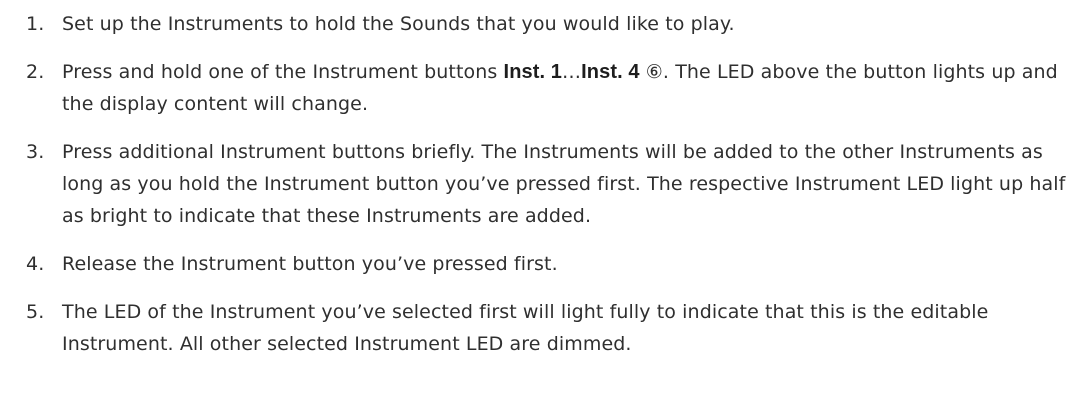 The height and width of the screenshot is (396, 1087). What do you see at coordinates (610, 72) in the screenshot?
I see `inst-4-button-label: Inst. 4` at bounding box center [610, 72].